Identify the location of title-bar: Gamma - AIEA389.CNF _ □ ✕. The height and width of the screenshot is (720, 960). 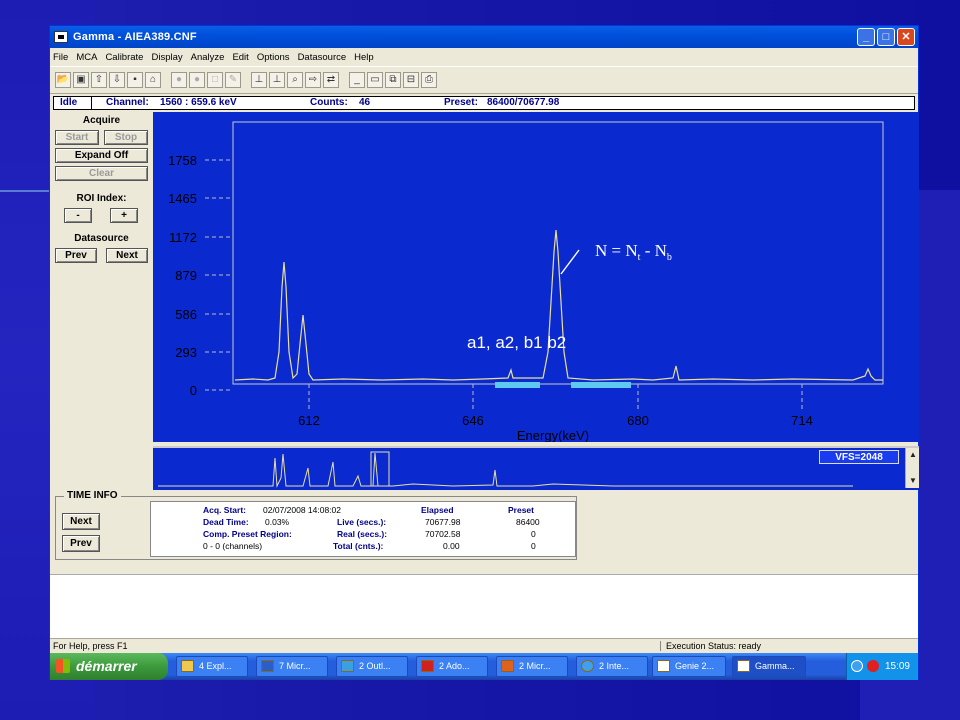
(484, 37).